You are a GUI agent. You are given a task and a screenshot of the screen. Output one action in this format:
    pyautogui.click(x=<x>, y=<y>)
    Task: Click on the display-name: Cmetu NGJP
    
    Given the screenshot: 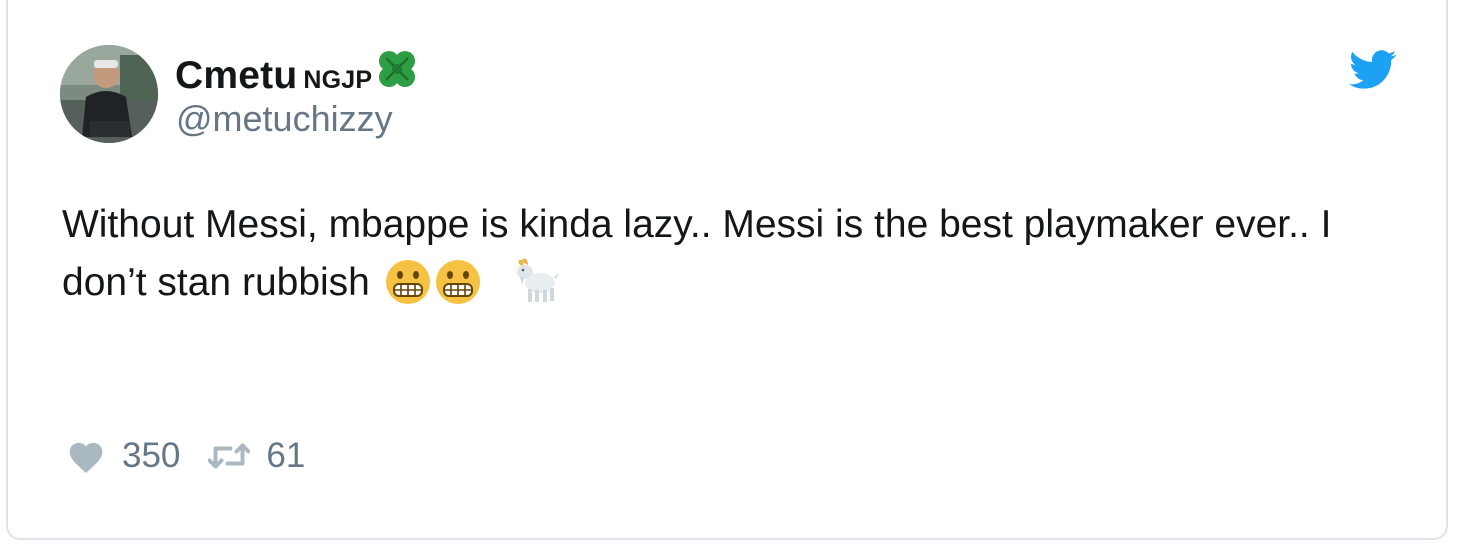 What is the action you would take?
    pyautogui.click(x=297, y=74)
    